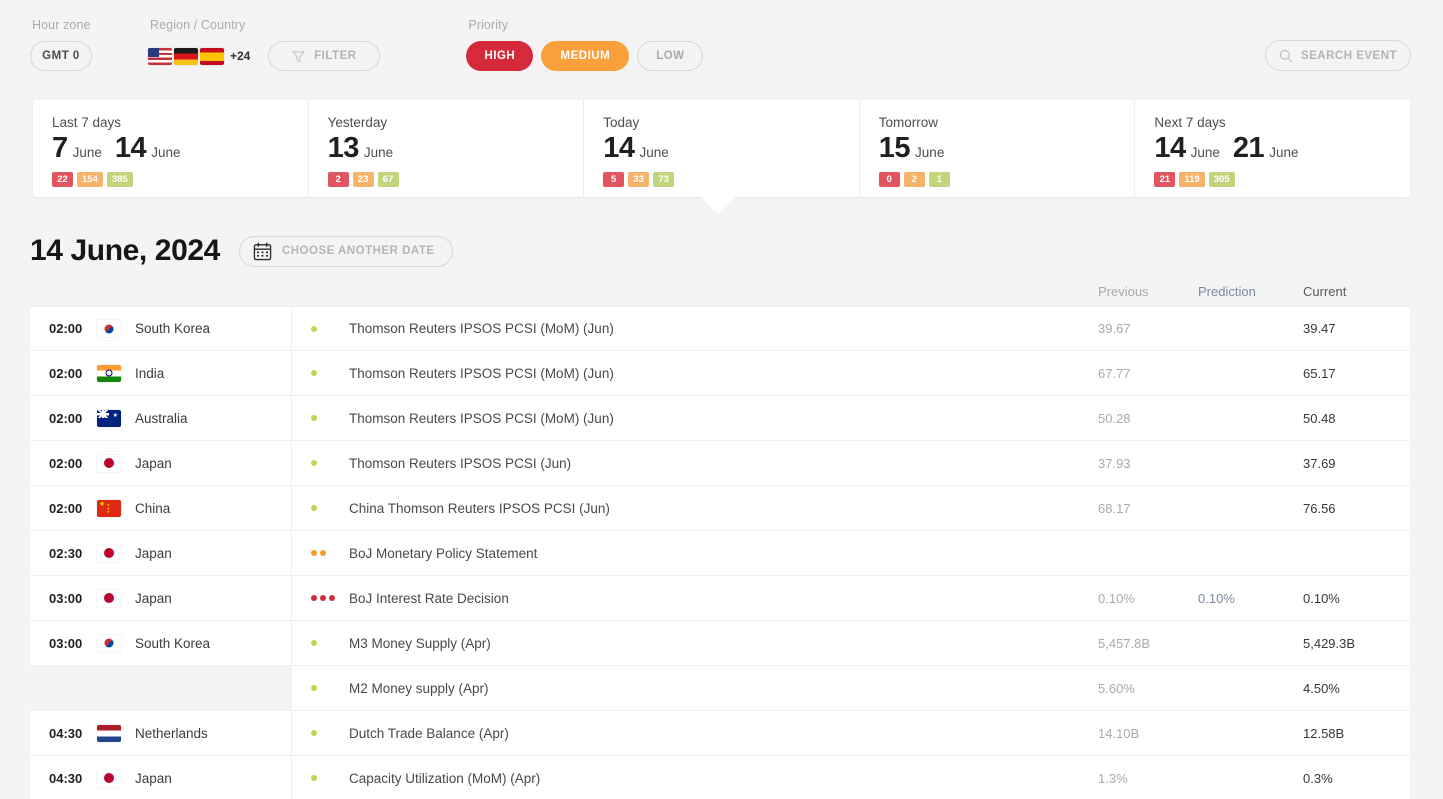  What do you see at coordinates (61, 56) in the screenshot?
I see `hour-zone-button: GMT 0` at bounding box center [61, 56].